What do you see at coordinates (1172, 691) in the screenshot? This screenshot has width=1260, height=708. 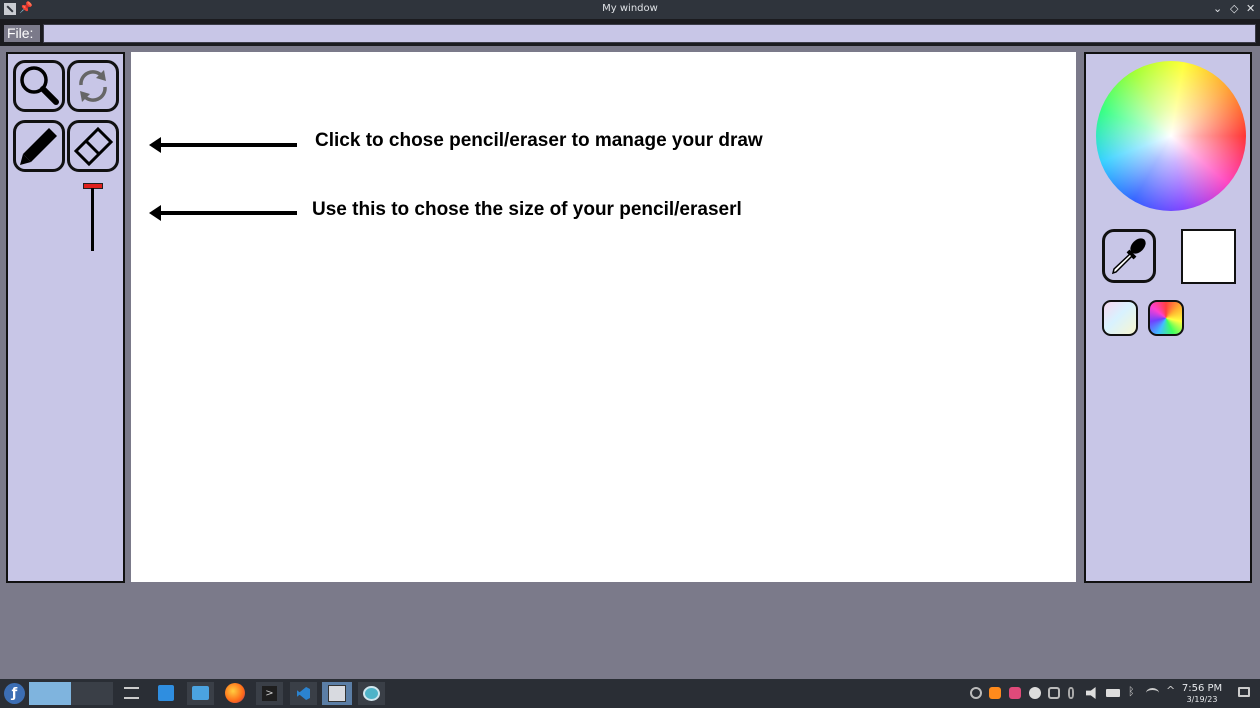 I see `tray-expand-icon: ^` at bounding box center [1172, 691].